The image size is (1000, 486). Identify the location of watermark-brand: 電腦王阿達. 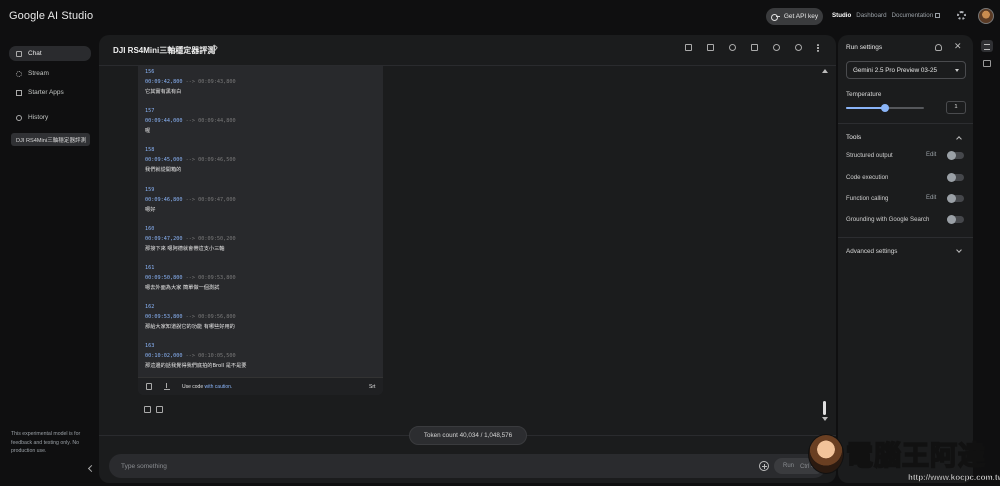
(915, 456).